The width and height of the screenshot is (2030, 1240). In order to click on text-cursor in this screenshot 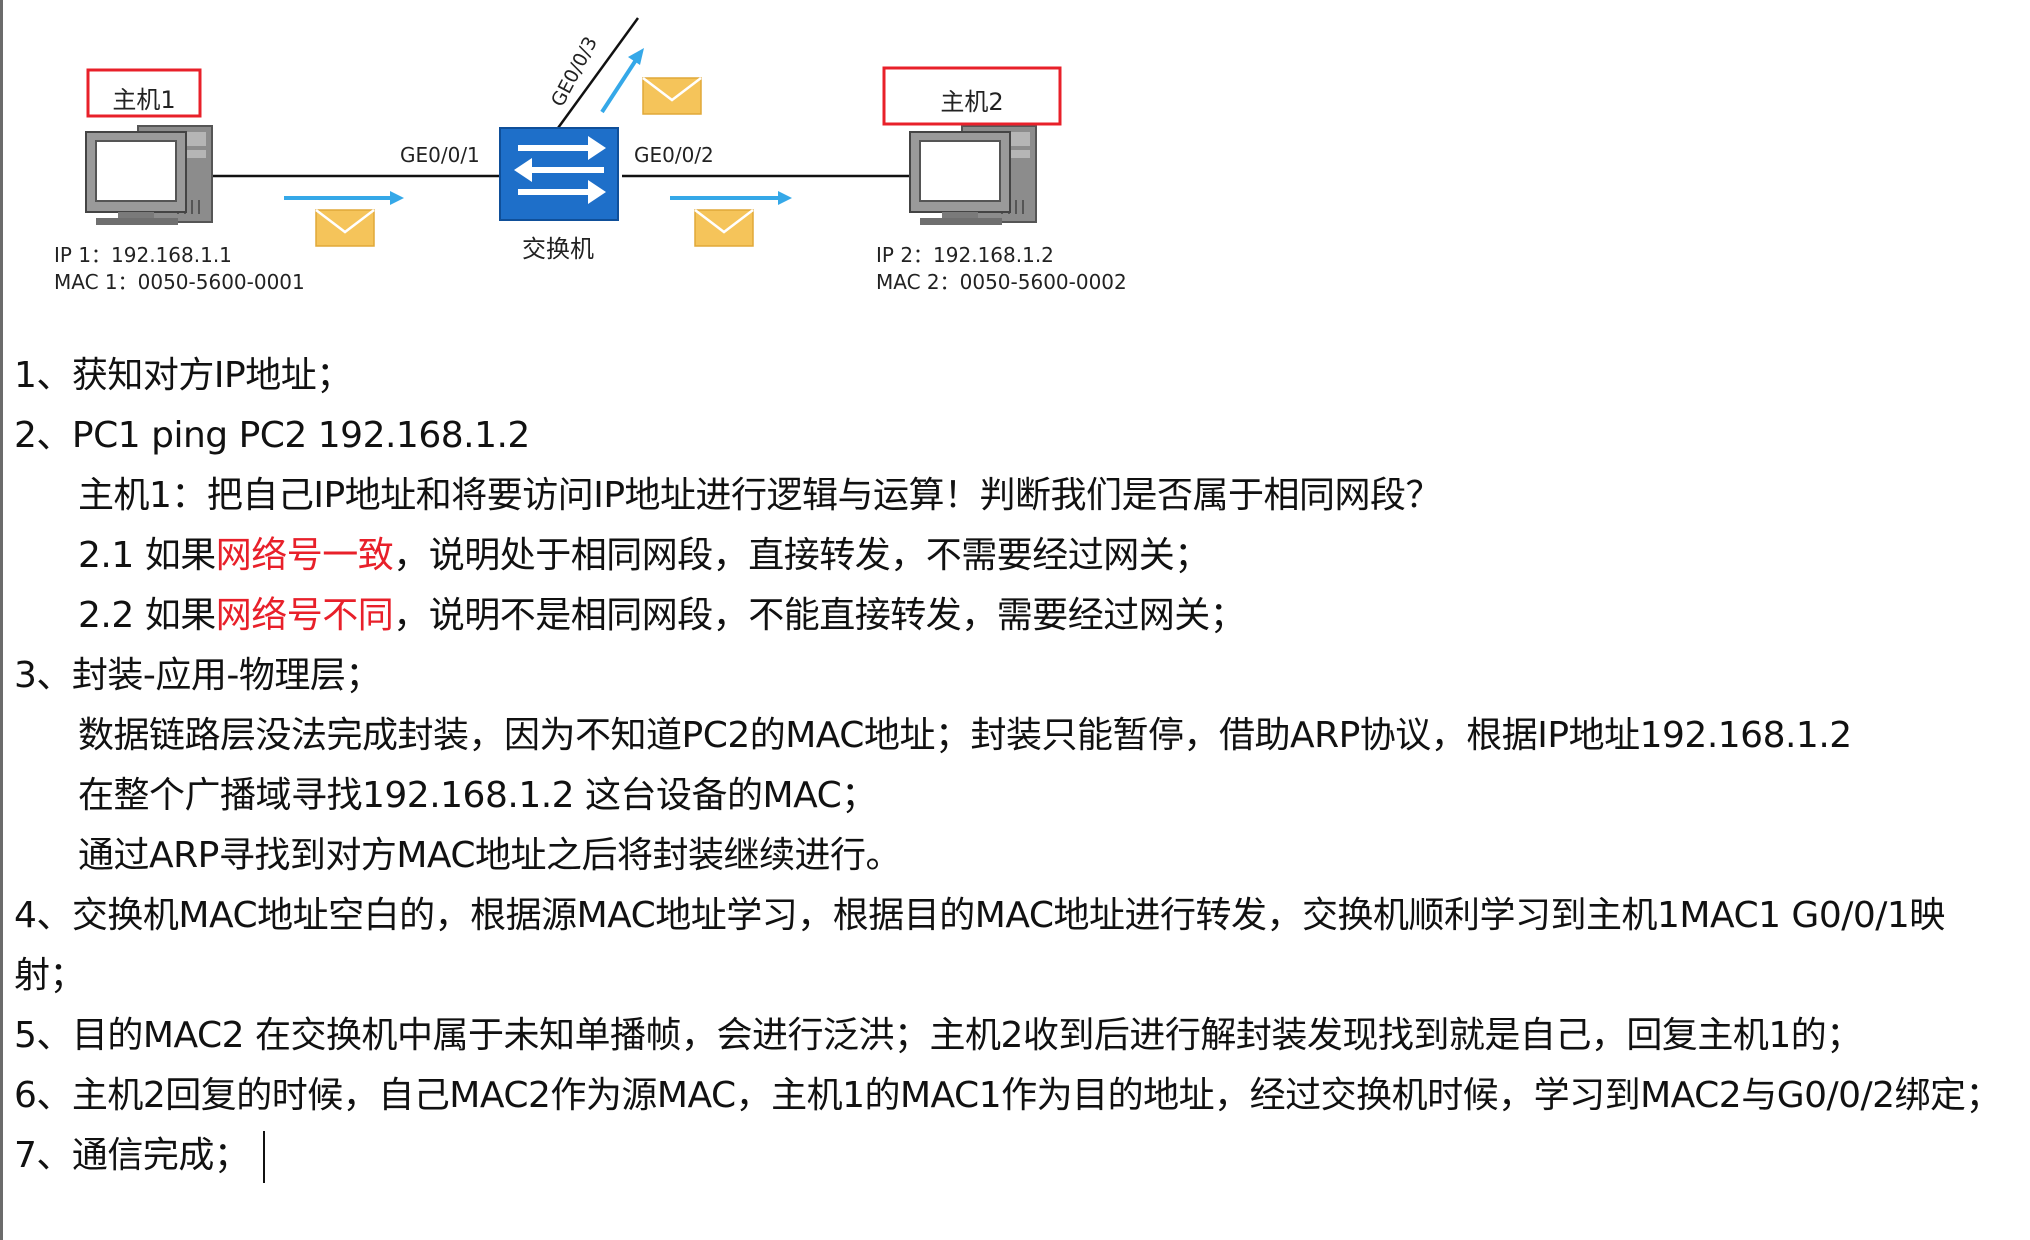, I will do `click(264, 1157)`.